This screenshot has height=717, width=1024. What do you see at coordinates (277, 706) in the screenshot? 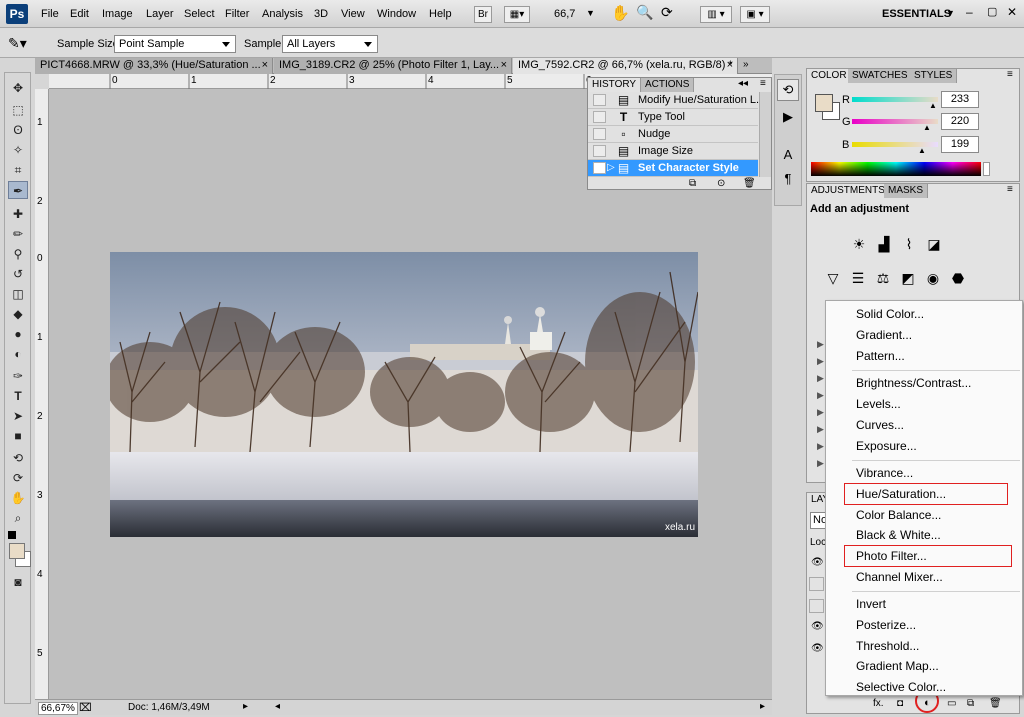
I see `scroll-left-icon: ◂` at bounding box center [277, 706].